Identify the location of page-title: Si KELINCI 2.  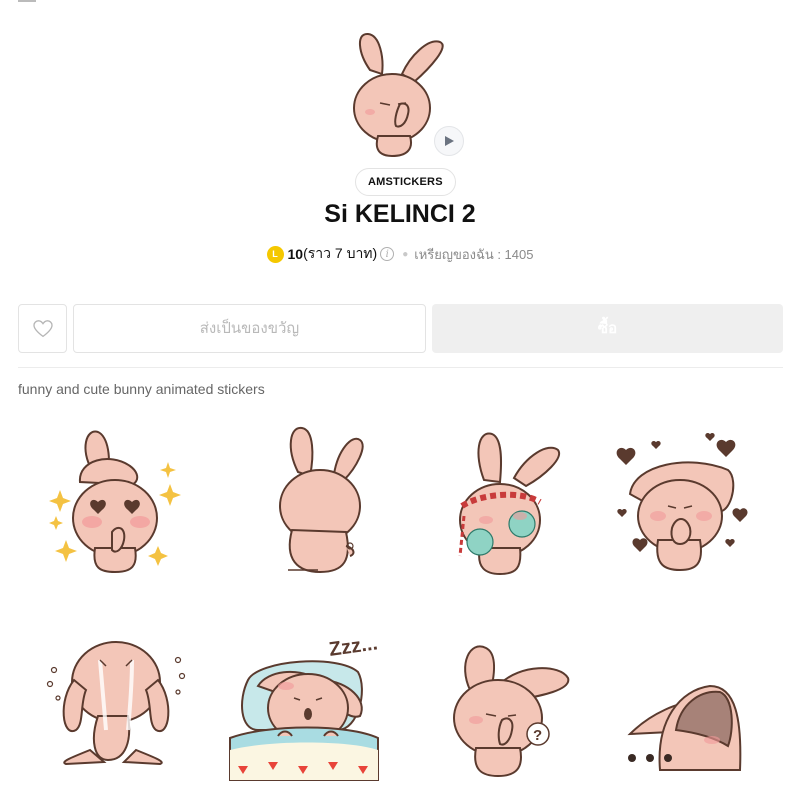
(400, 214).